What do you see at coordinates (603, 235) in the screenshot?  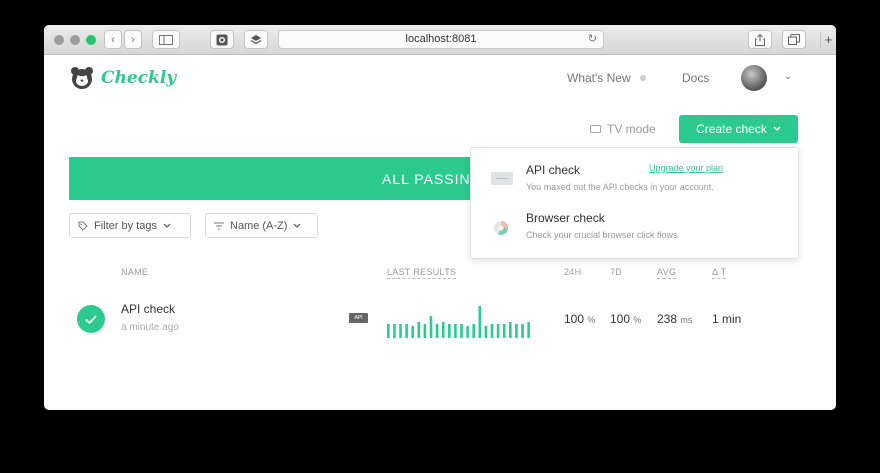 I see `menu-item-subtitle: Check your crucial browser click flows.` at bounding box center [603, 235].